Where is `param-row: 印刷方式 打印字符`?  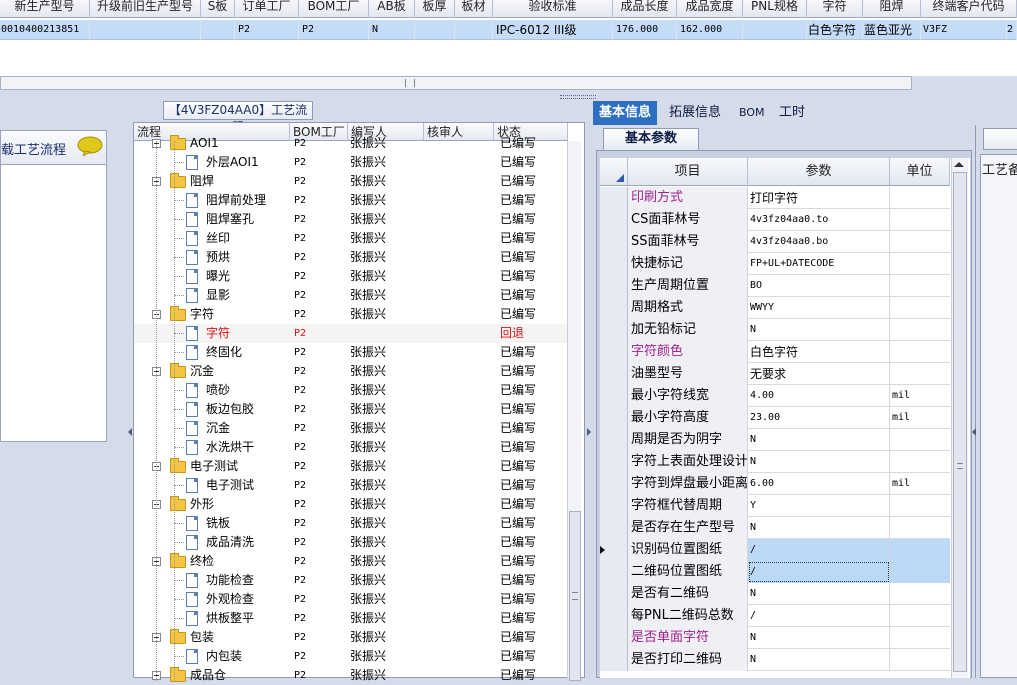
param-row: 印刷方式 打印字符 is located at coordinates (775, 198).